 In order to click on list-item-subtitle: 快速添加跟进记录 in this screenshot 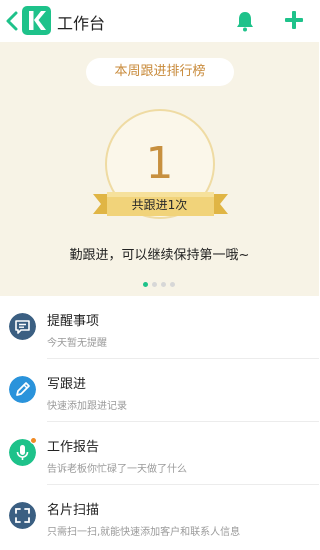, I will do `click(87, 406)`.